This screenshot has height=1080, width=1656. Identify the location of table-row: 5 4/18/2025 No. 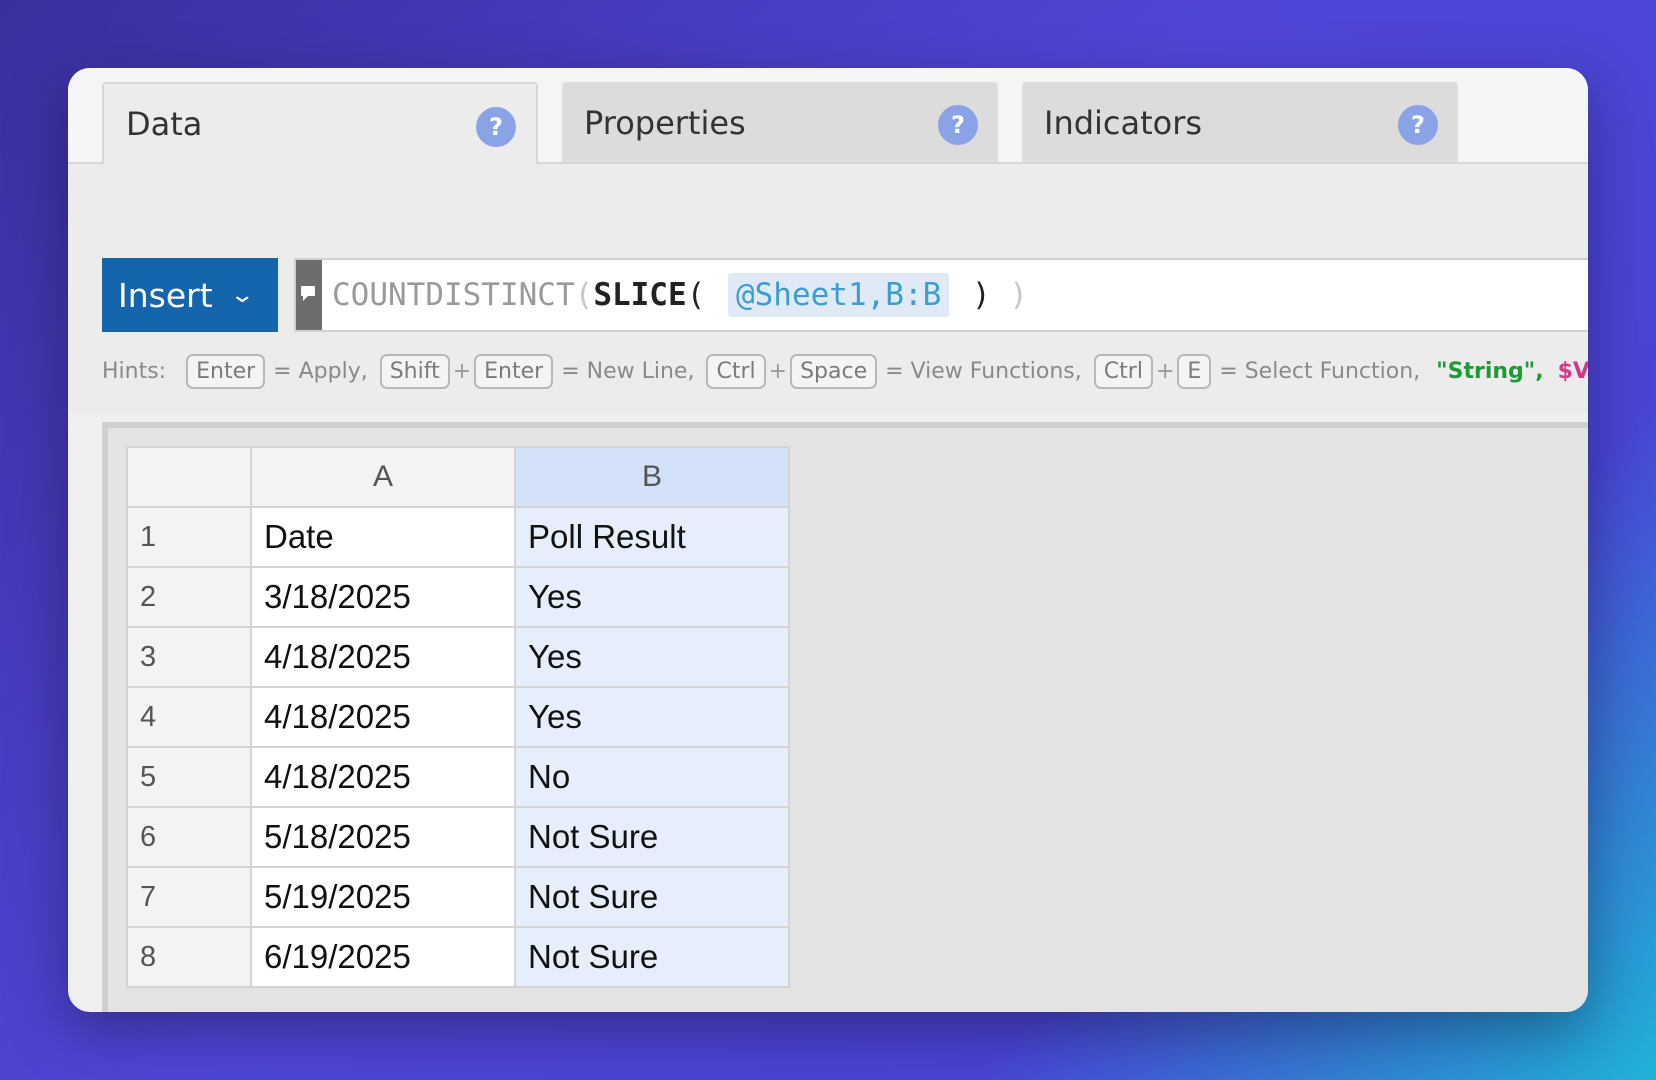
(458, 777).